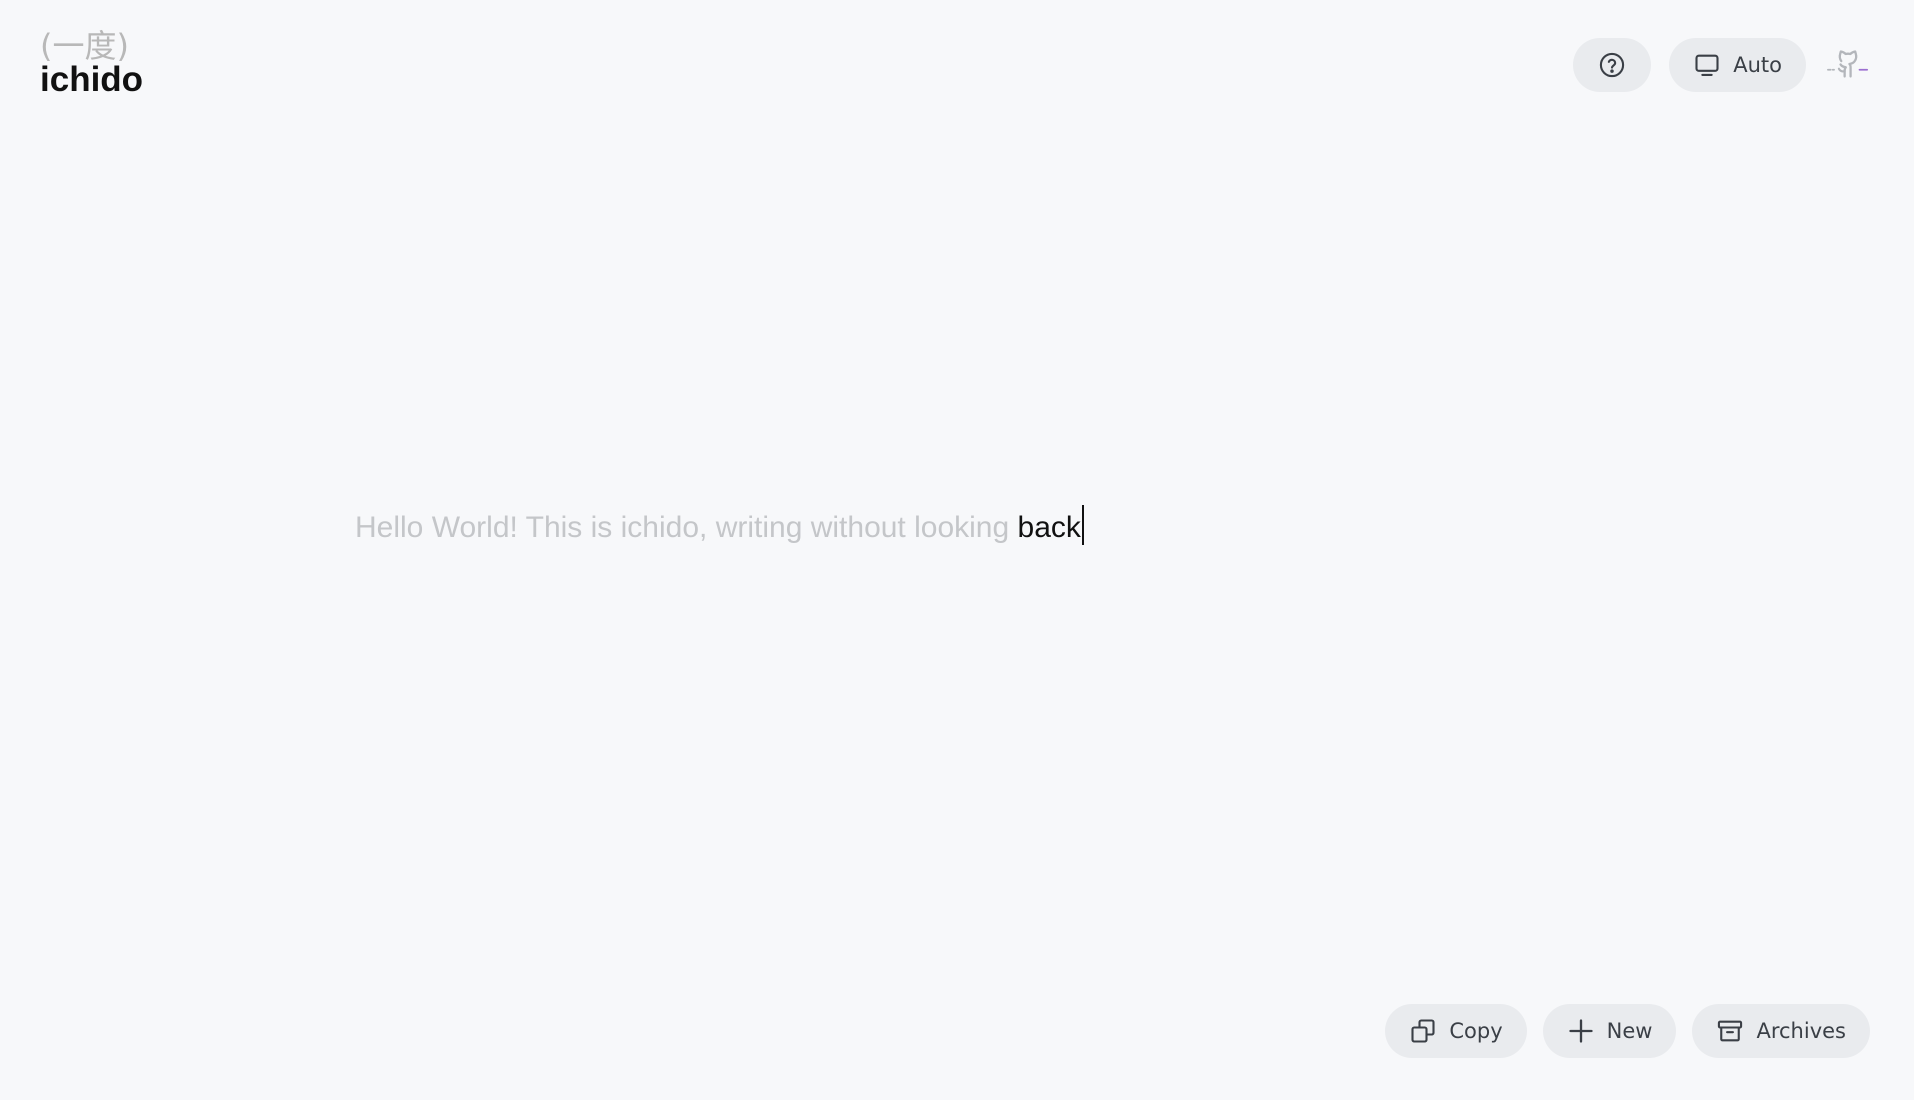 This screenshot has width=1914, height=1100. I want to click on monitor-icon, so click(1707, 65).